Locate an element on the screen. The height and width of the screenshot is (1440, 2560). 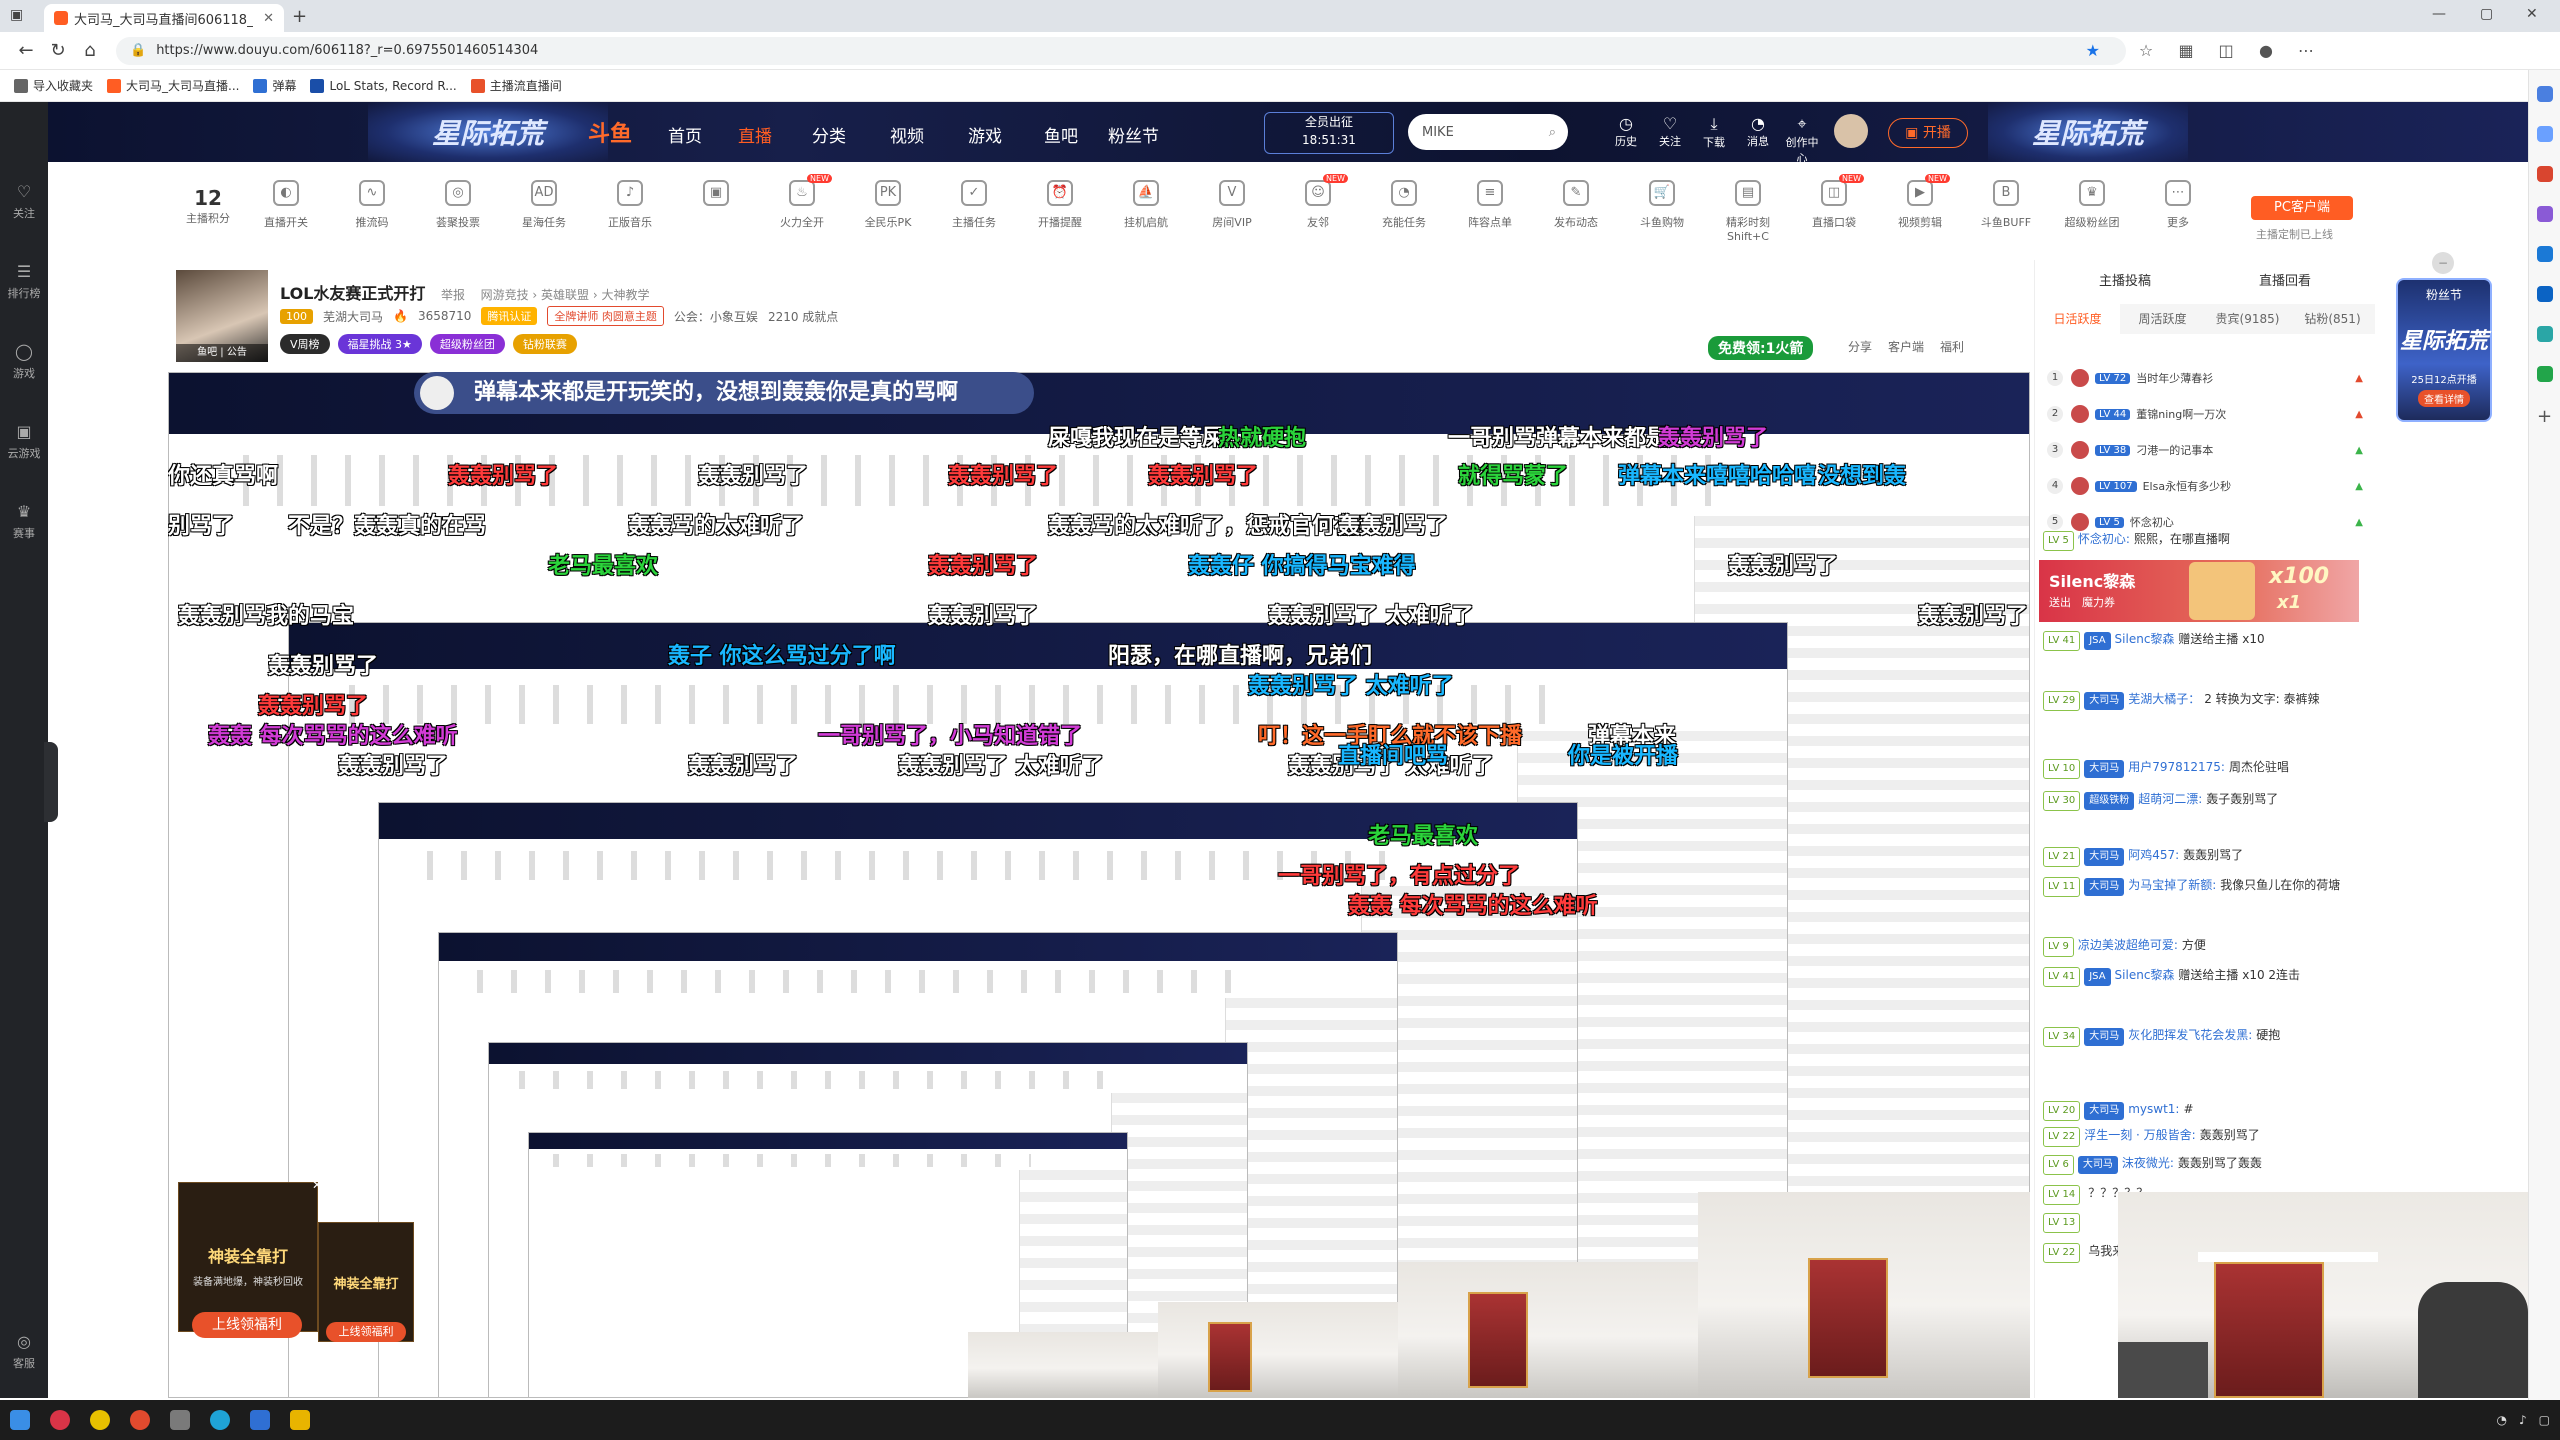
tool-item: ♨ NEW 火力全开 is located at coordinates (802, 202).